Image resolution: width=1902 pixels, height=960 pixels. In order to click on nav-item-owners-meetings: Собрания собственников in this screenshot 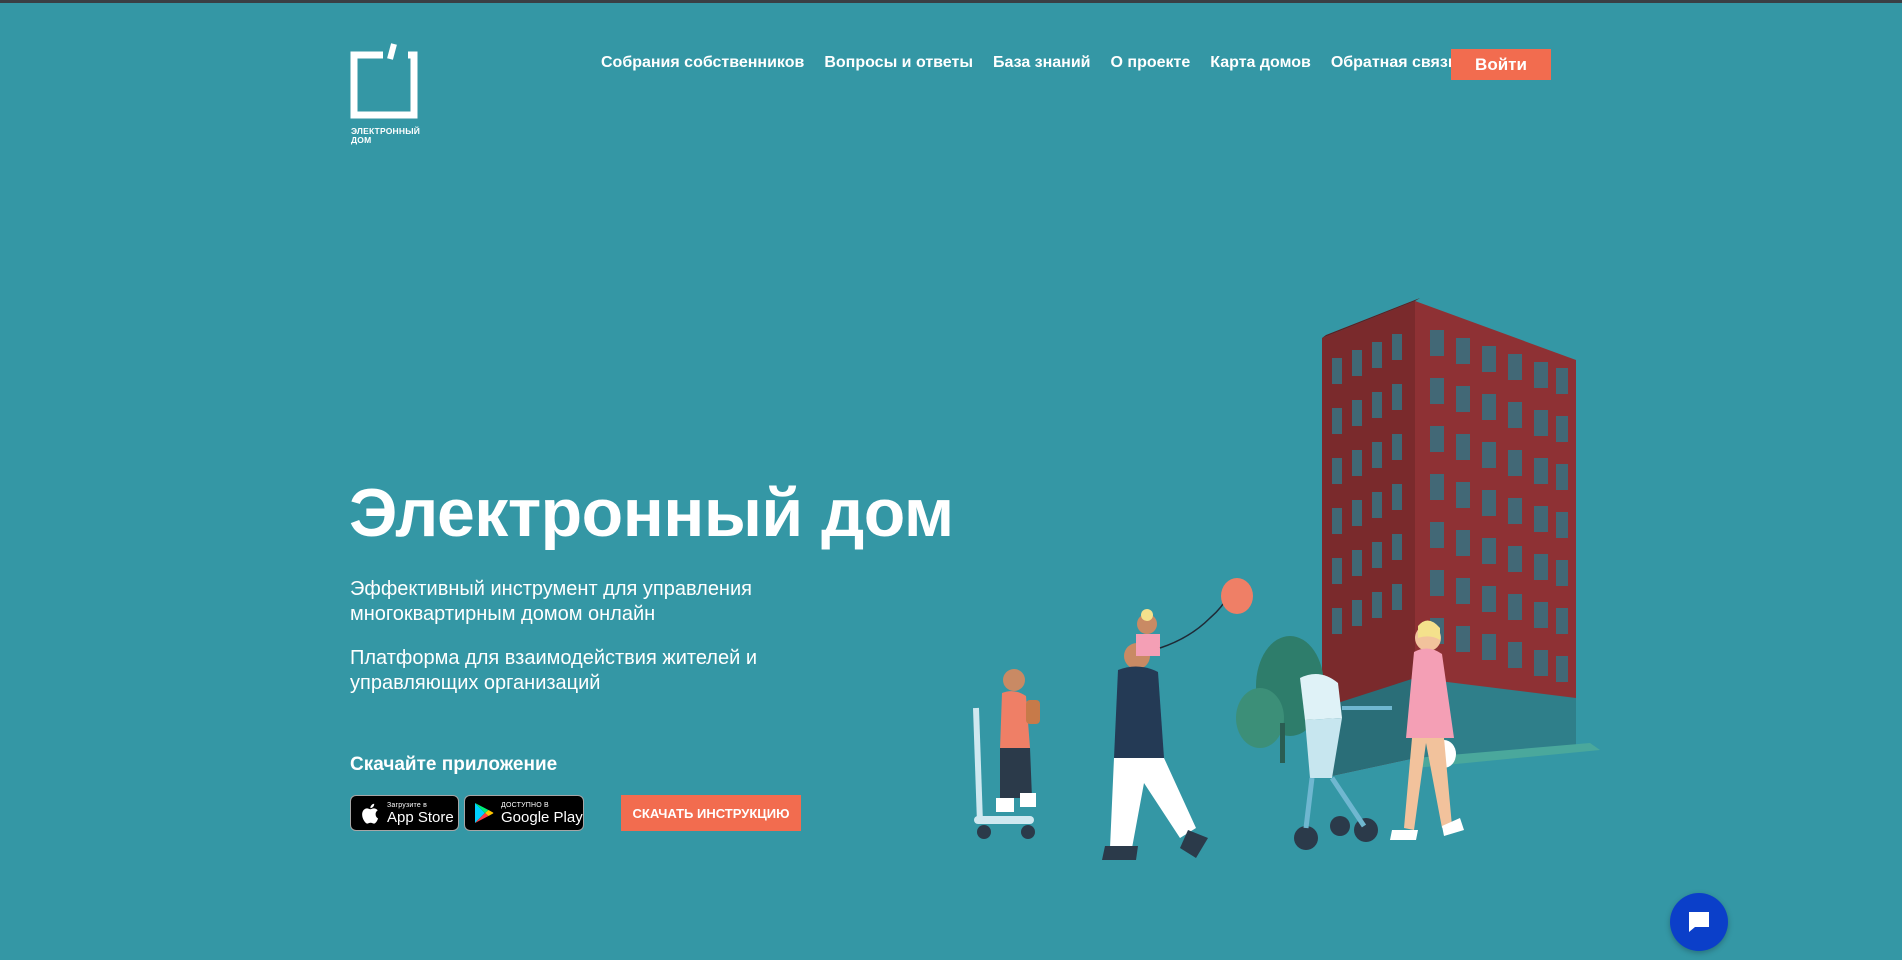, I will do `click(702, 63)`.